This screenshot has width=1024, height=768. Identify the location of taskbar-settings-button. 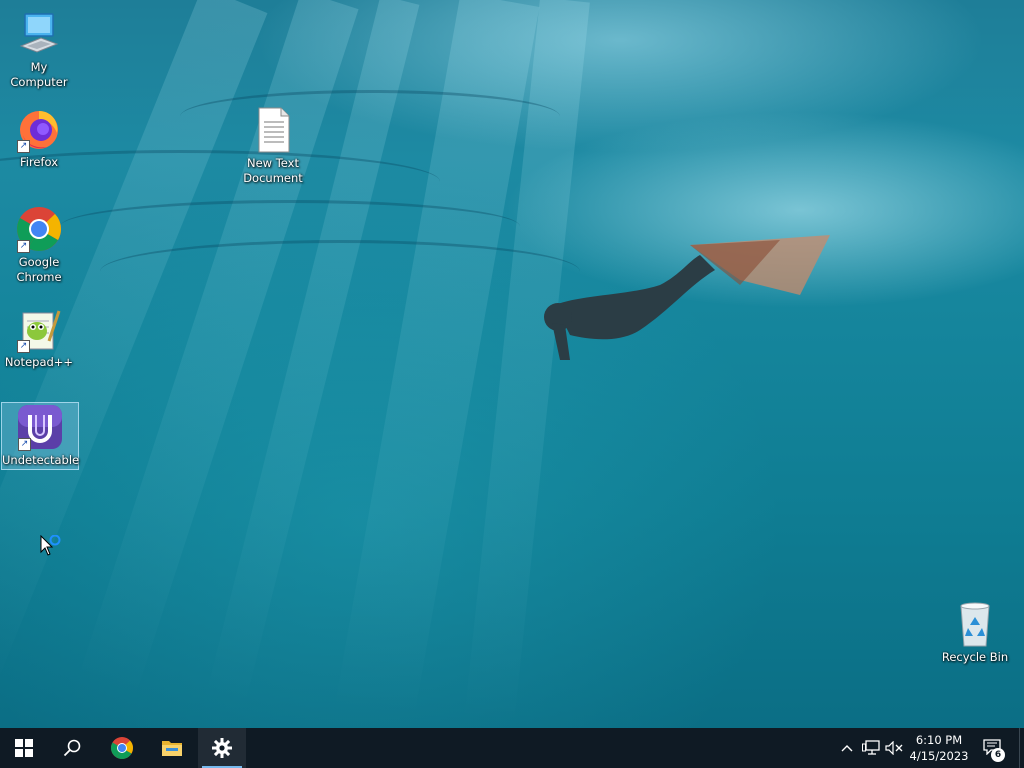
(222, 748).